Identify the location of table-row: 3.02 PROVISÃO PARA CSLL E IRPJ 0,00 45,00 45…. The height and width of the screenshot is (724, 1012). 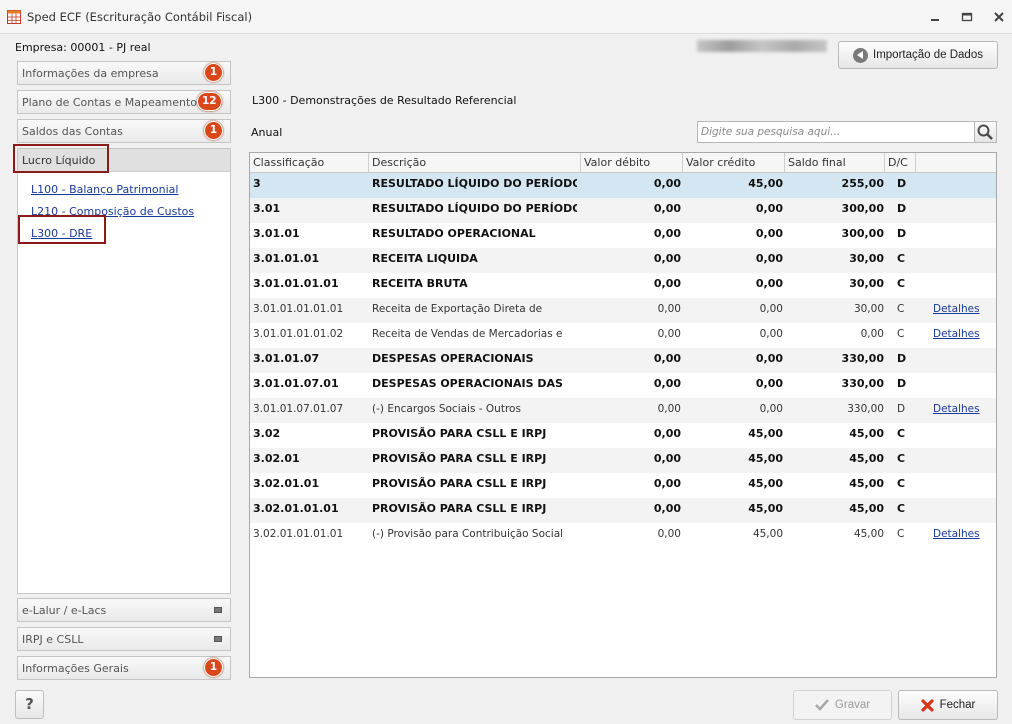
(623, 435).